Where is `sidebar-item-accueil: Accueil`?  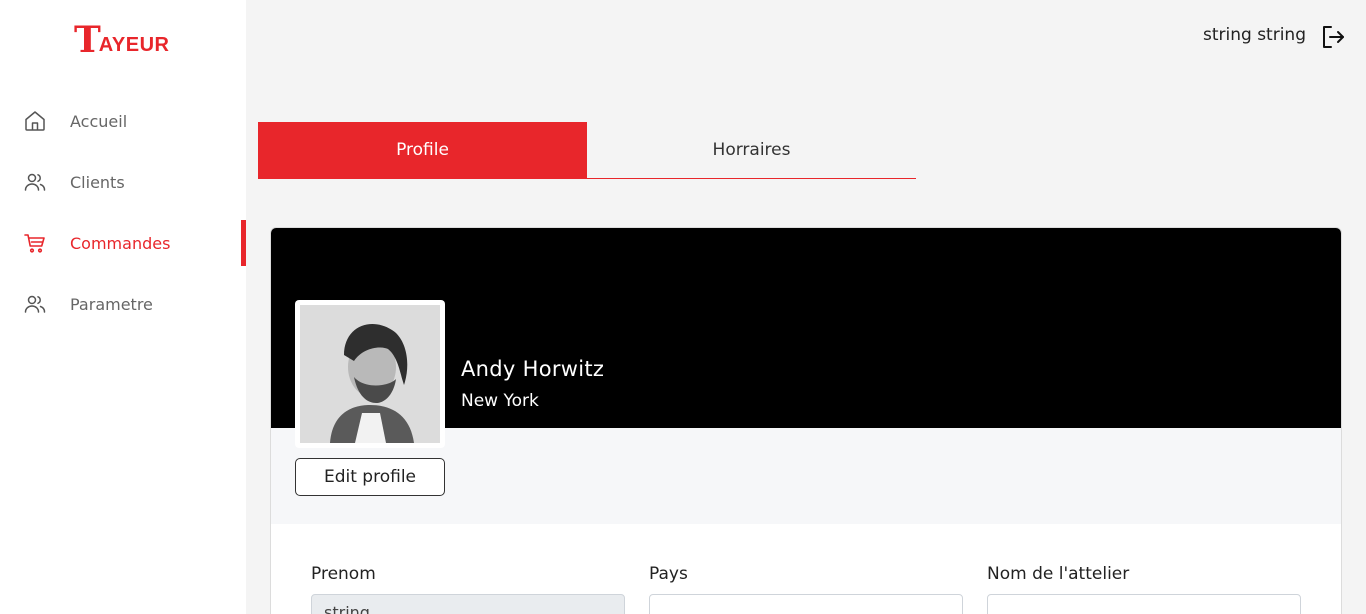
sidebar-item-accueil: Accueil is located at coordinates (123, 121).